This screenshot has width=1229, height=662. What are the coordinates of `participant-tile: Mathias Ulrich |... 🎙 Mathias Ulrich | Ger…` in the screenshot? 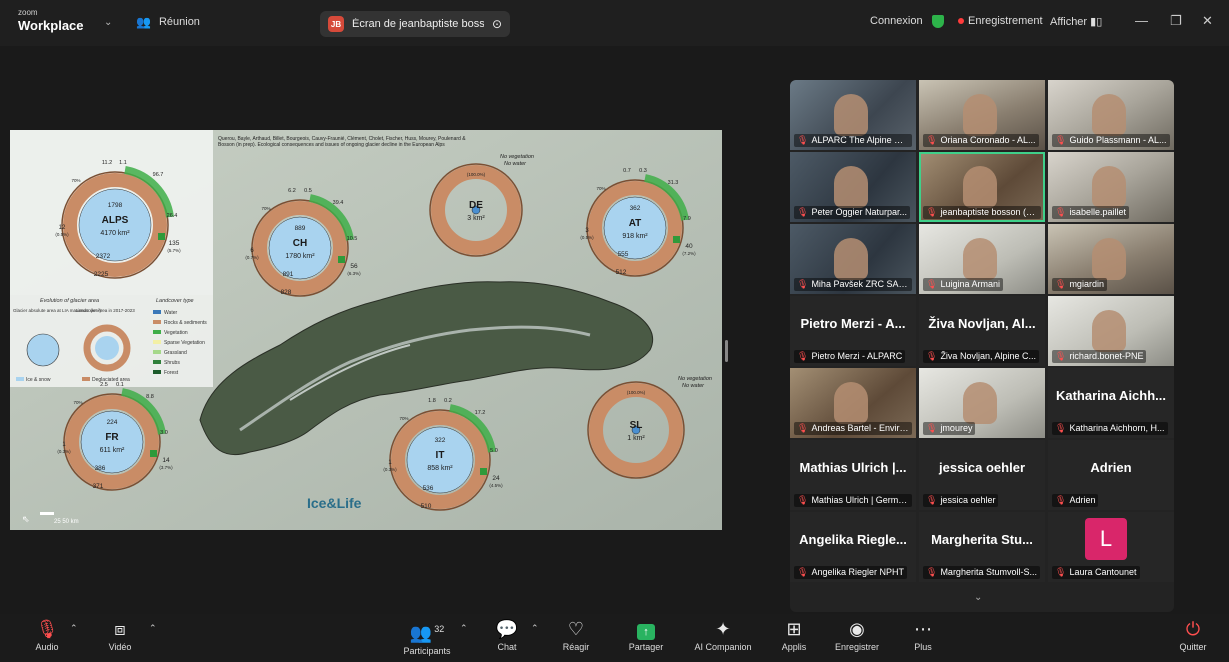 It's located at (853, 475).